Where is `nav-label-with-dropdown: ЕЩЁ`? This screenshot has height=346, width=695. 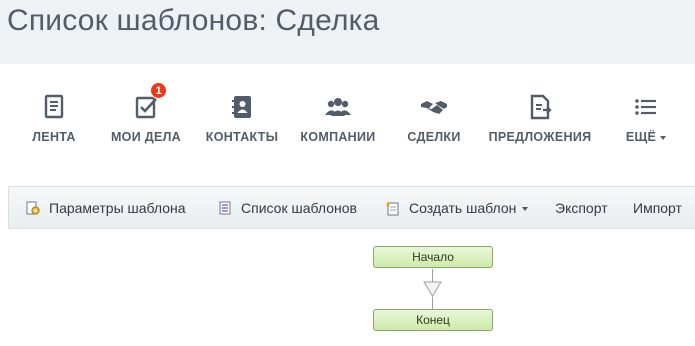
nav-label-with-dropdown: ЕЩЁ is located at coordinates (646, 137).